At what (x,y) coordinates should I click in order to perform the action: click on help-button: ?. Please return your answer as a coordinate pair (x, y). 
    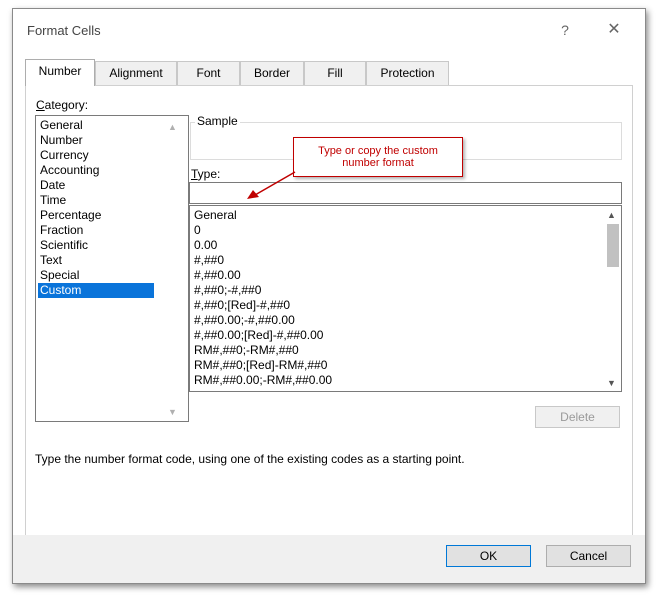
    Looking at the image, I should click on (565, 30).